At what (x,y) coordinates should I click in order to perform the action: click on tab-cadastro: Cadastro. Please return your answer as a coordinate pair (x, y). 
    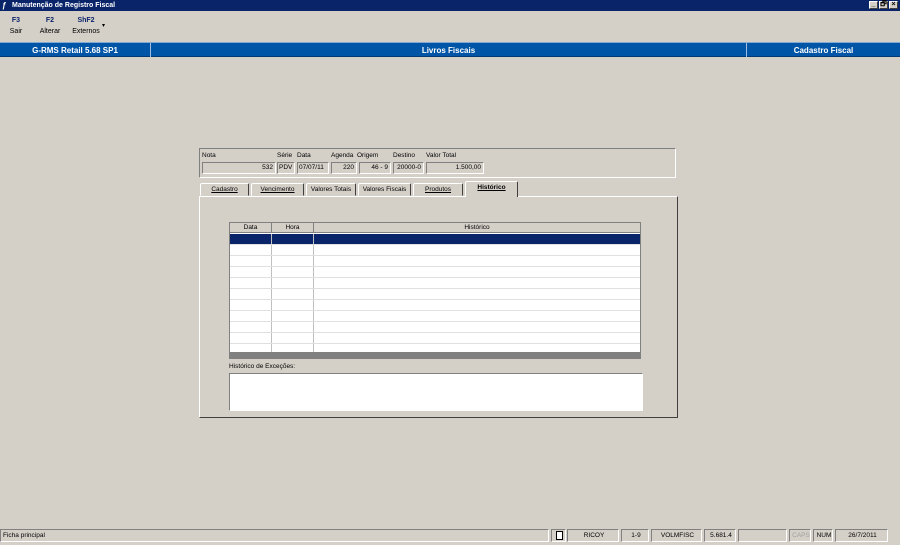
    Looking at the image, I should click on (224, 189).